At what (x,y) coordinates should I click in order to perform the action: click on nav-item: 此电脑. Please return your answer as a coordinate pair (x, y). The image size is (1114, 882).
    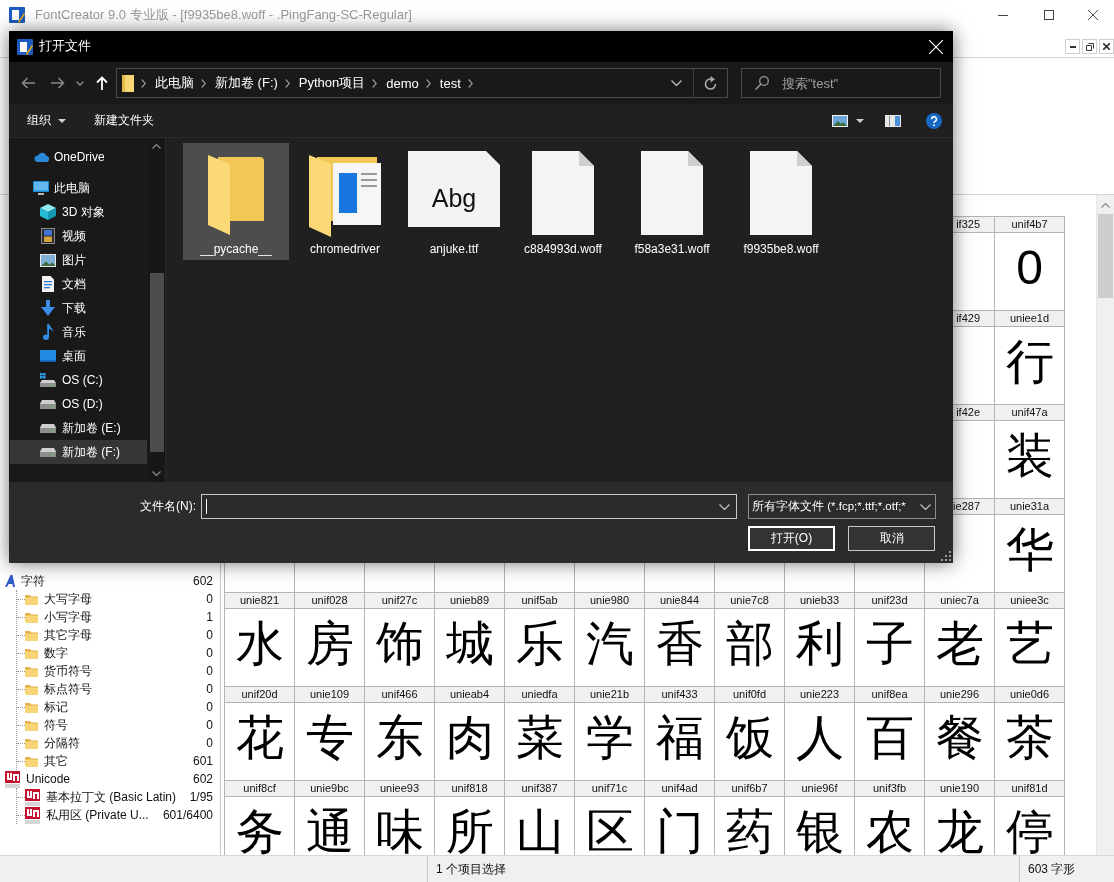
    Looking at the image, I should click on (78, 188).